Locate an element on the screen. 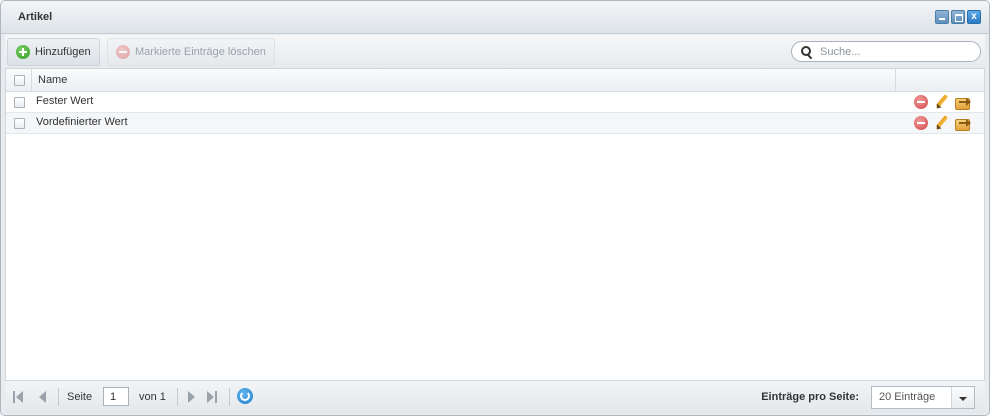  refresh-icon is located at coordinates (245, 396).